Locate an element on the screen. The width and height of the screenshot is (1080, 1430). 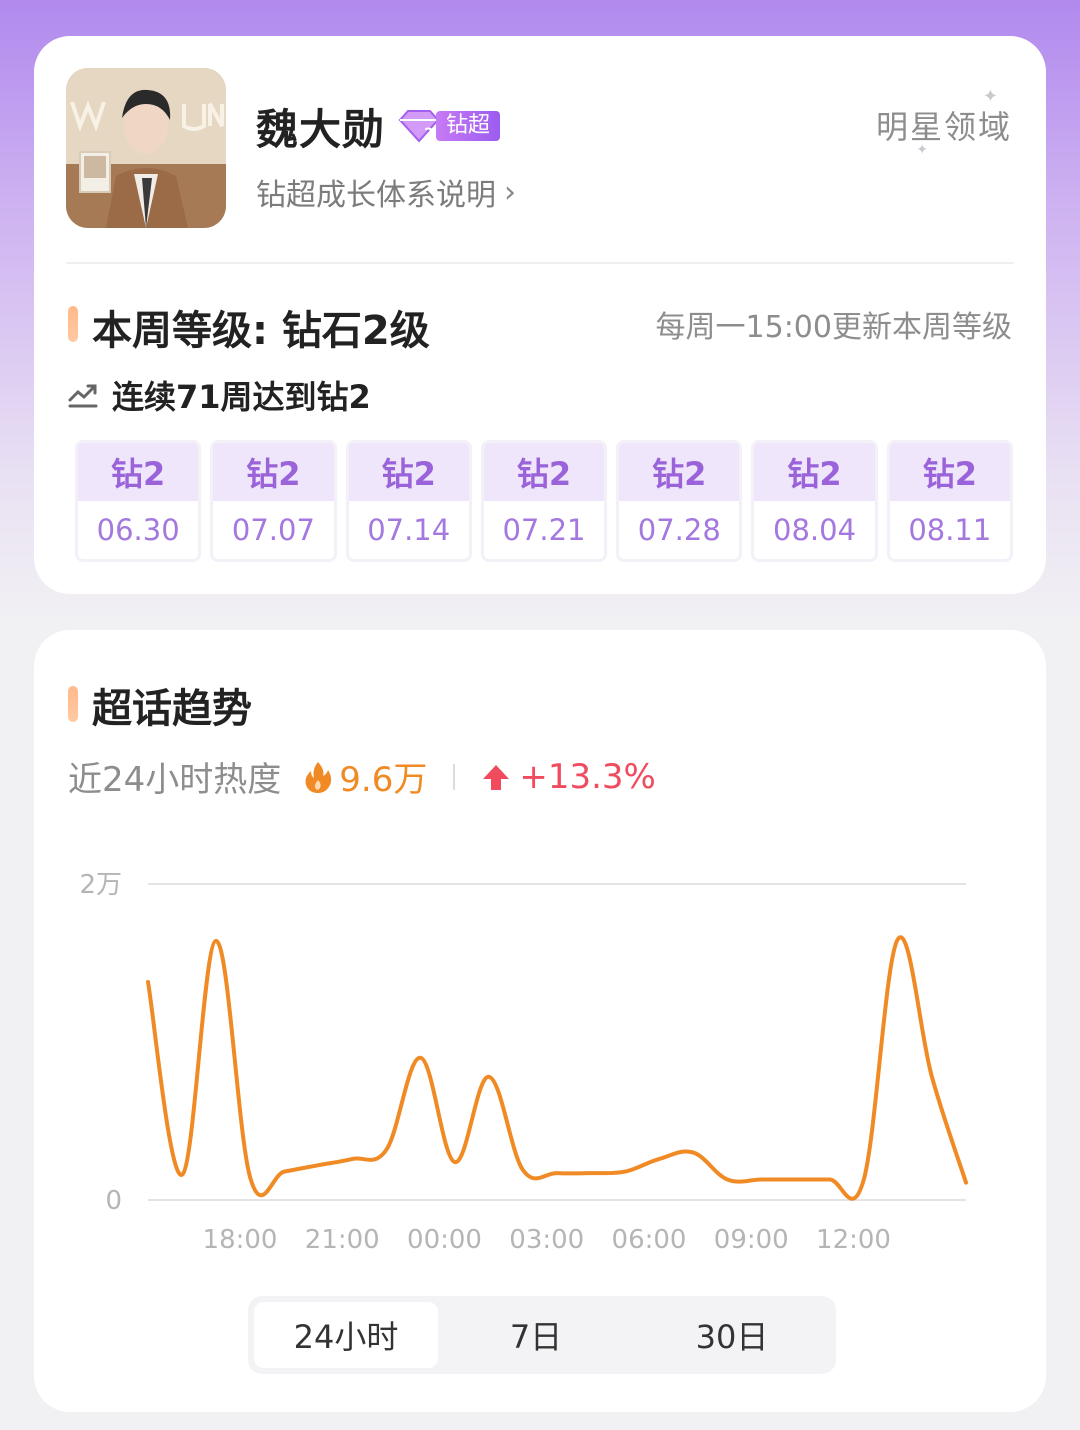
star-name: 魏大勋 is located at coordinates (321, 129).